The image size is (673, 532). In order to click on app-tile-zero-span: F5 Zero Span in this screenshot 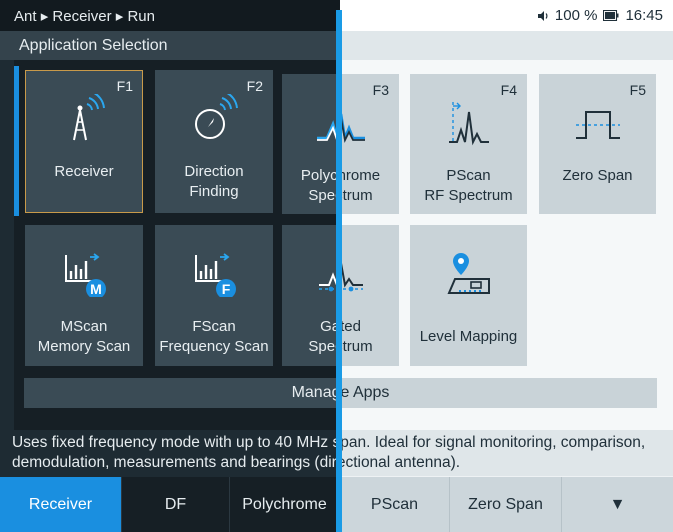, I will do `click(597, 144)`.